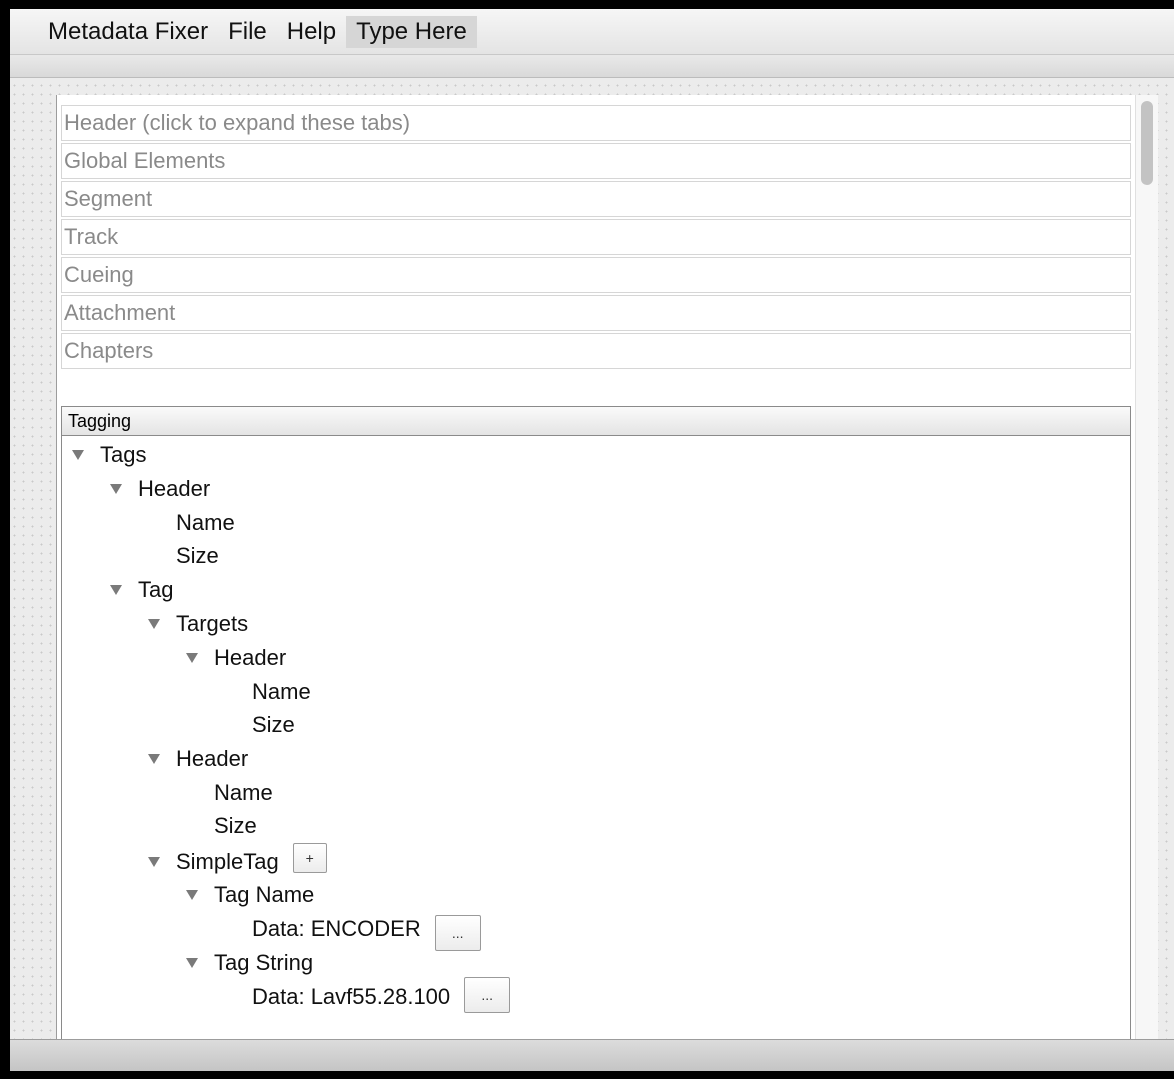 Image resolution: width=1174 pixels, height=1079 pixels. Describe the element at coordinates (411, 31) in the screenshot. I see `menu-type-here: Type Here` at that location.